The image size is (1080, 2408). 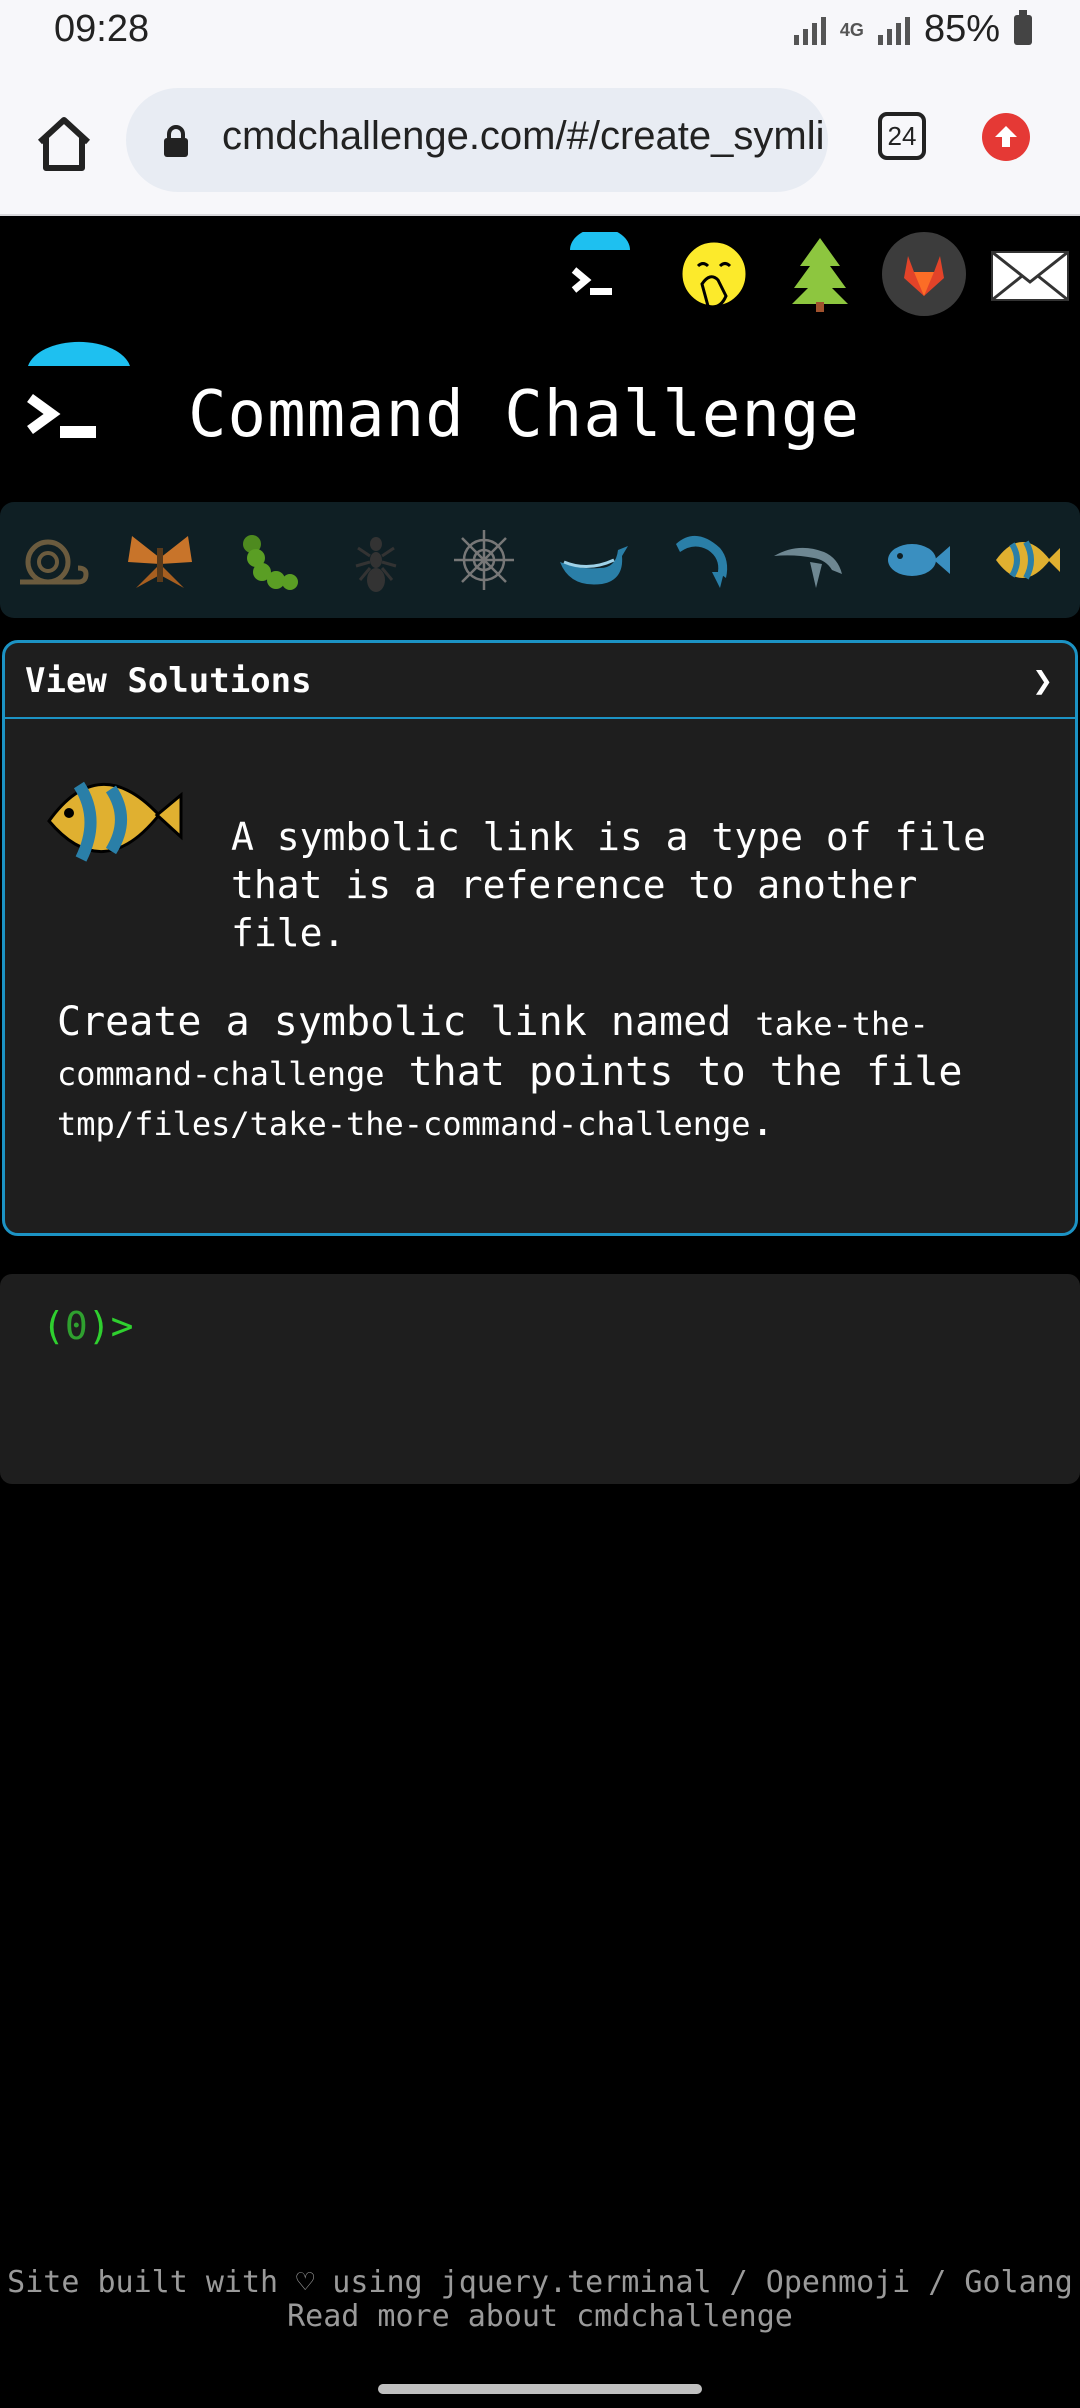 I want to click on site-icon-row, so click(x=540, y=268).